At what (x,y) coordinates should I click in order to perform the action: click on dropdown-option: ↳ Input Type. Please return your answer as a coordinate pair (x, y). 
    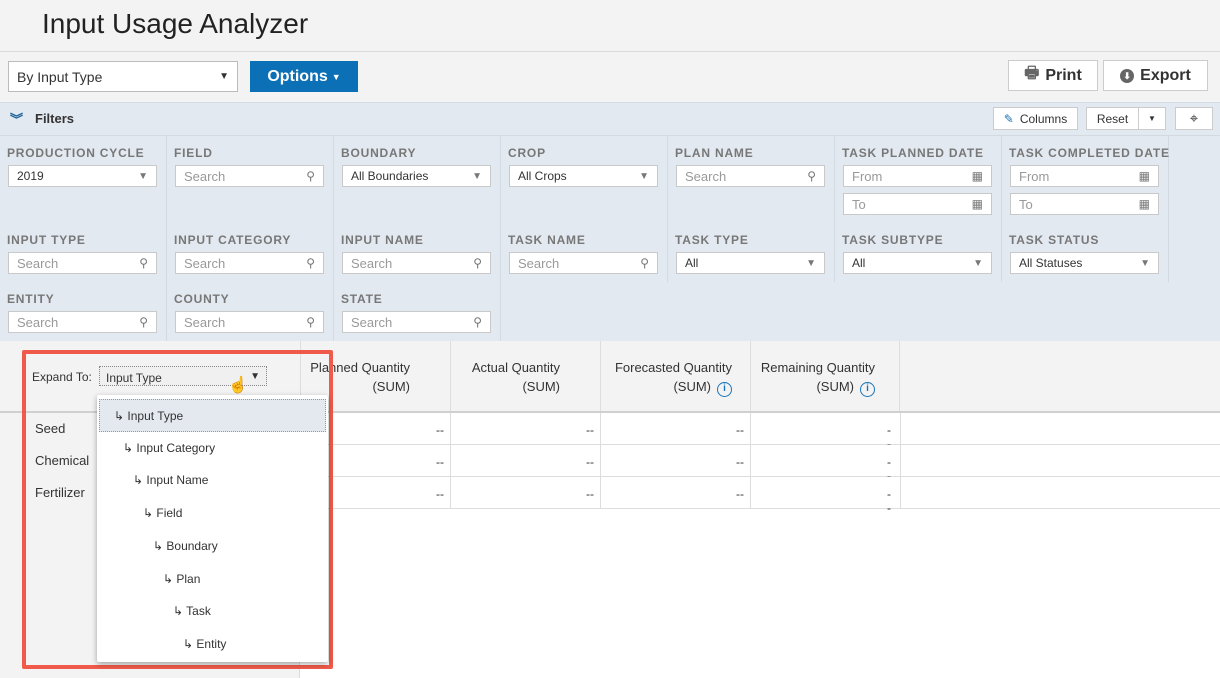
    Looking at the image, I should click on (212, 415).